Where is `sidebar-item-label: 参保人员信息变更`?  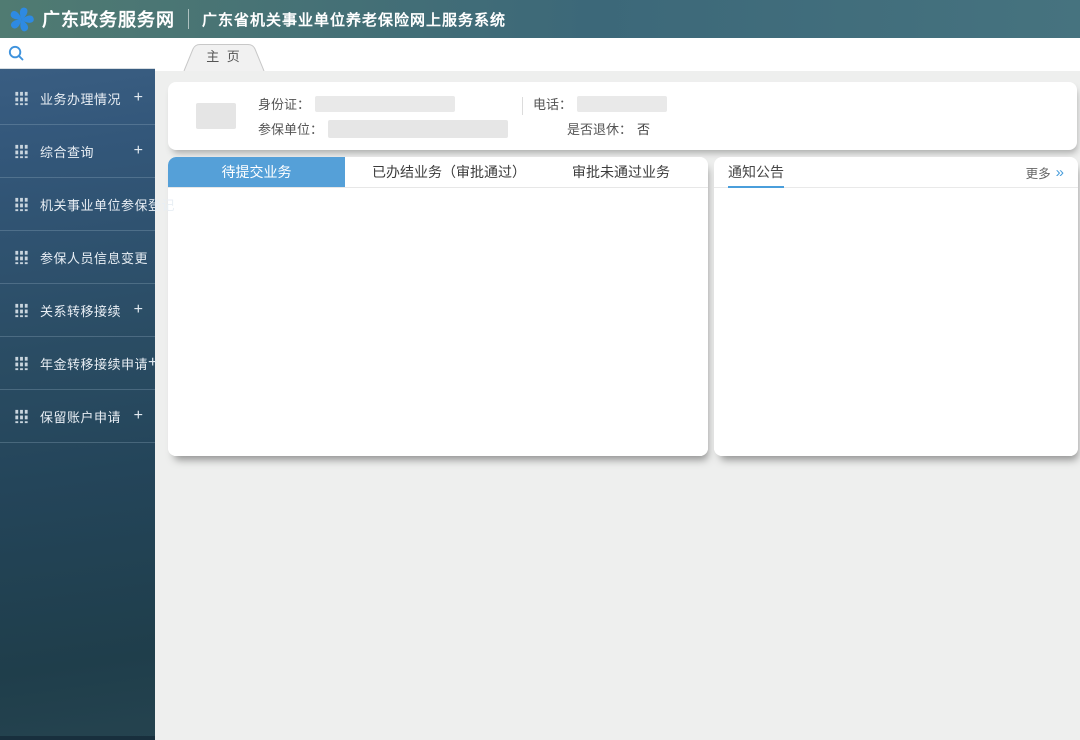 sidebar-item-label: 参保人员信息变更 is located at coordinates (94, 258).